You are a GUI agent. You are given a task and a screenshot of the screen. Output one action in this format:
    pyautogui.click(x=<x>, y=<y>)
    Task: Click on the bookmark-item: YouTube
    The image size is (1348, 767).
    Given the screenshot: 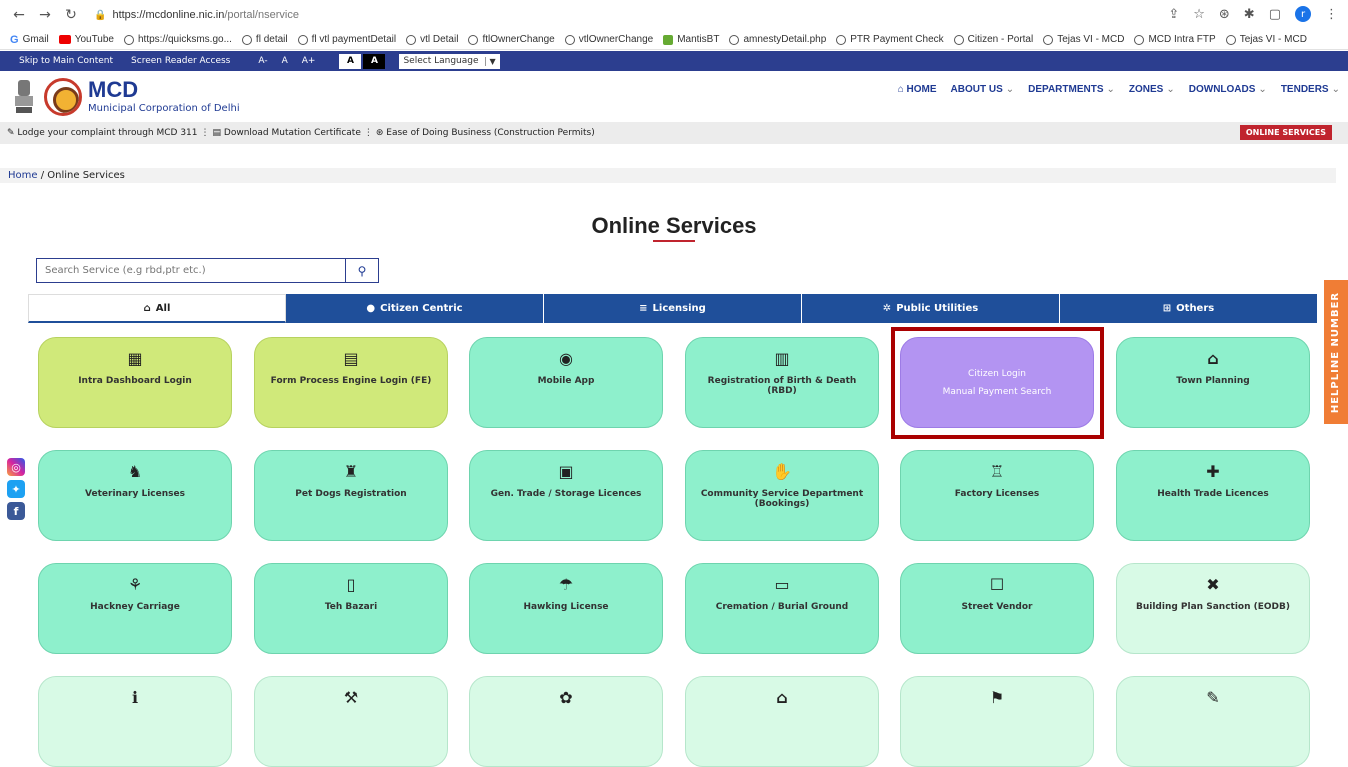 What is the action you would take?
    pyautogui.click(x=86, y=39)
    